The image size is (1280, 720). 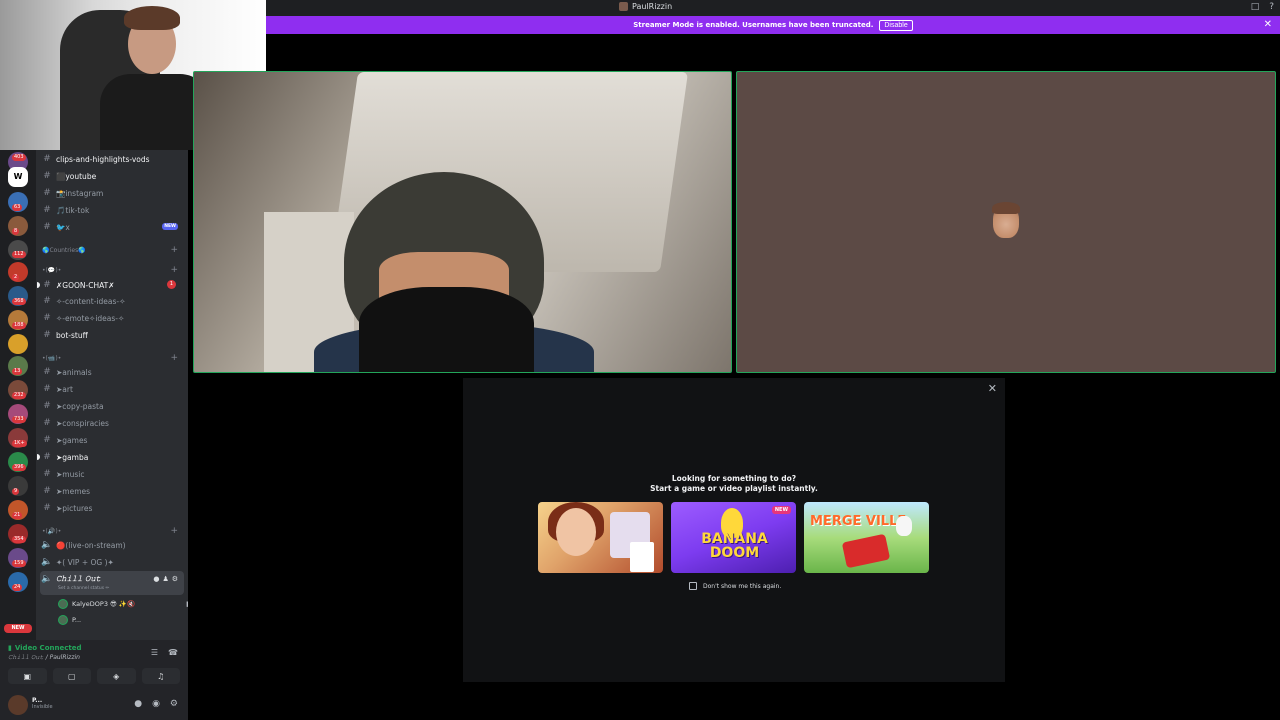 I want to click on channel-pictures: # ➤pictures, so click(x=112, y=508).